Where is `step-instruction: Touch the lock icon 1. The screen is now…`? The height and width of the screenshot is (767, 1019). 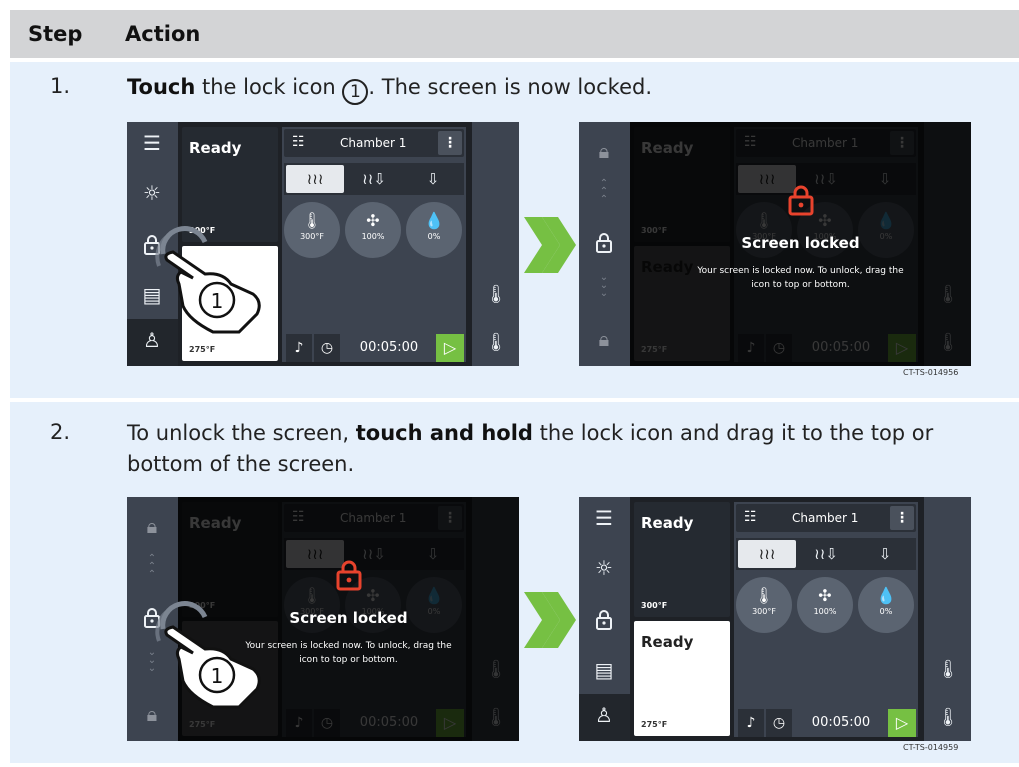 step-instruction: Touch the lock icon 1. The screen is now… is located at coordinates (567, 88).